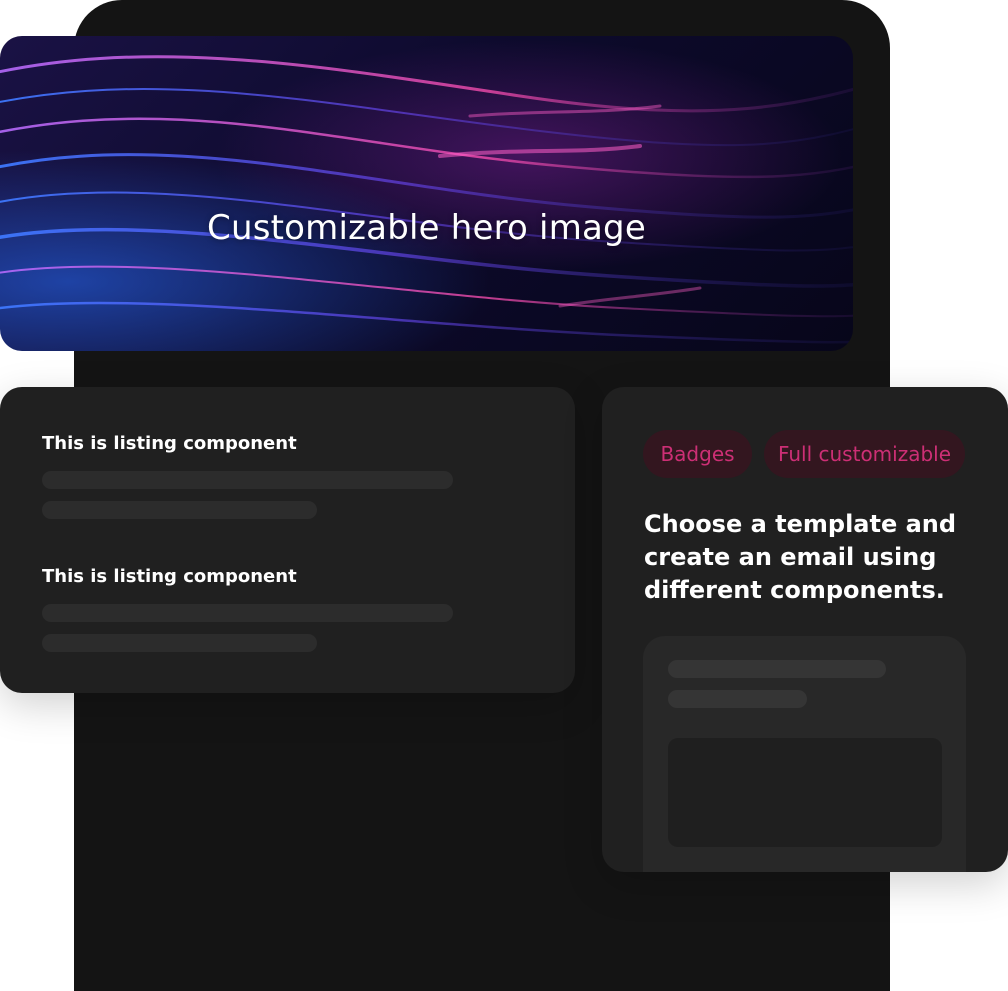 Image resolution: width=1008 pixels, height=991 pixels. Describe the element at coordinates (805, 792) in the screenshot. I see `placeholder-block` at that location.